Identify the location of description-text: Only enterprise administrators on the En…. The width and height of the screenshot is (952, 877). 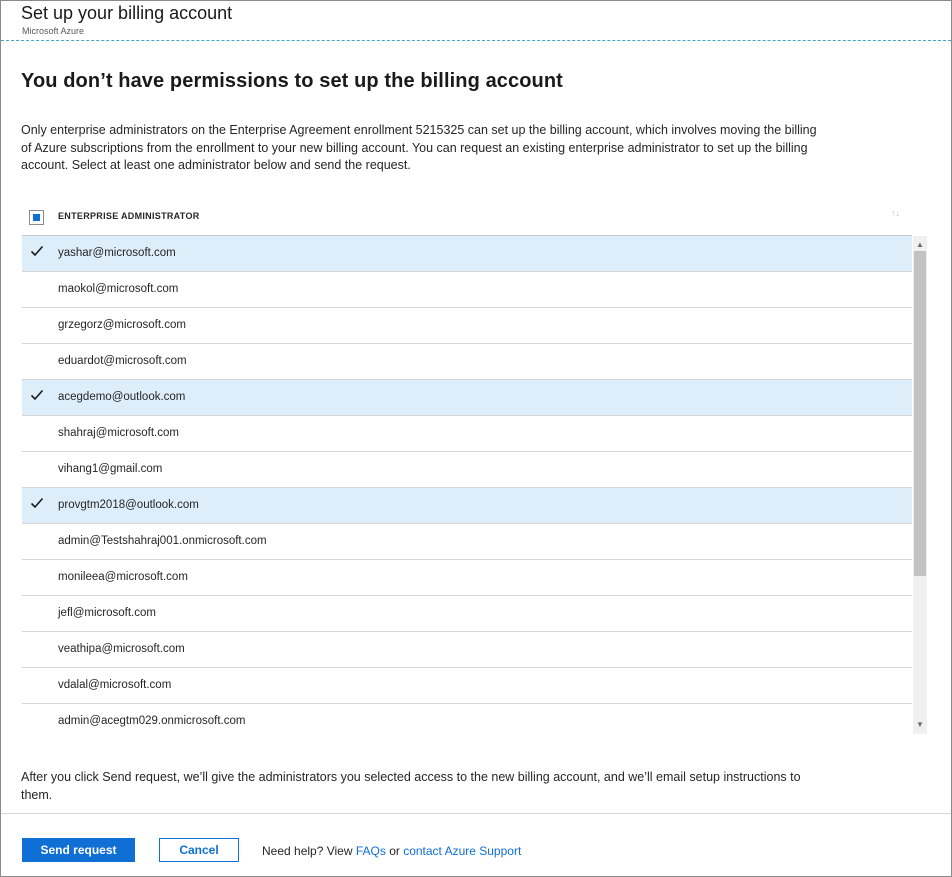
(419, 147).